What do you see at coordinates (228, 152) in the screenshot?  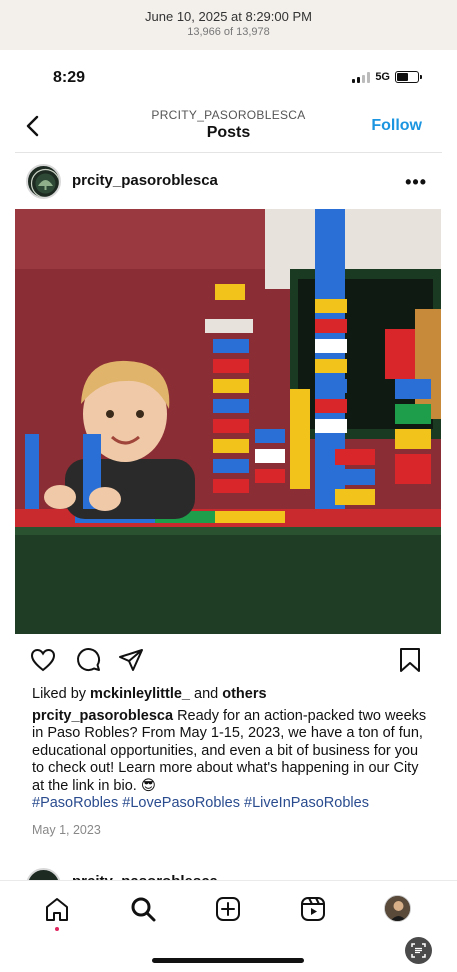 I see `divider` at bounding box center [228, 152].